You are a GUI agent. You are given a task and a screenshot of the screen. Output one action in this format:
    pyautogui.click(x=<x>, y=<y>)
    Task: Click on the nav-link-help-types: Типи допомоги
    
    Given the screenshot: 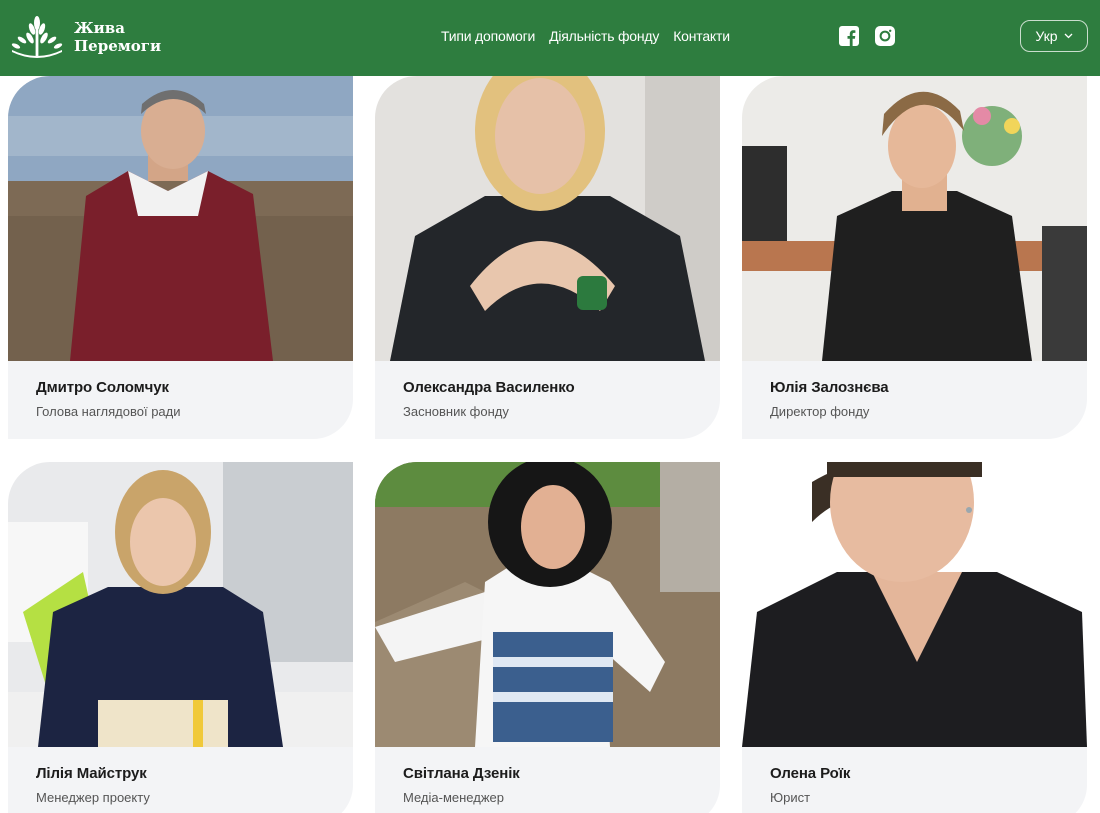 What is the action you would take?
    pyautogui.click(x=488, y=36)
    